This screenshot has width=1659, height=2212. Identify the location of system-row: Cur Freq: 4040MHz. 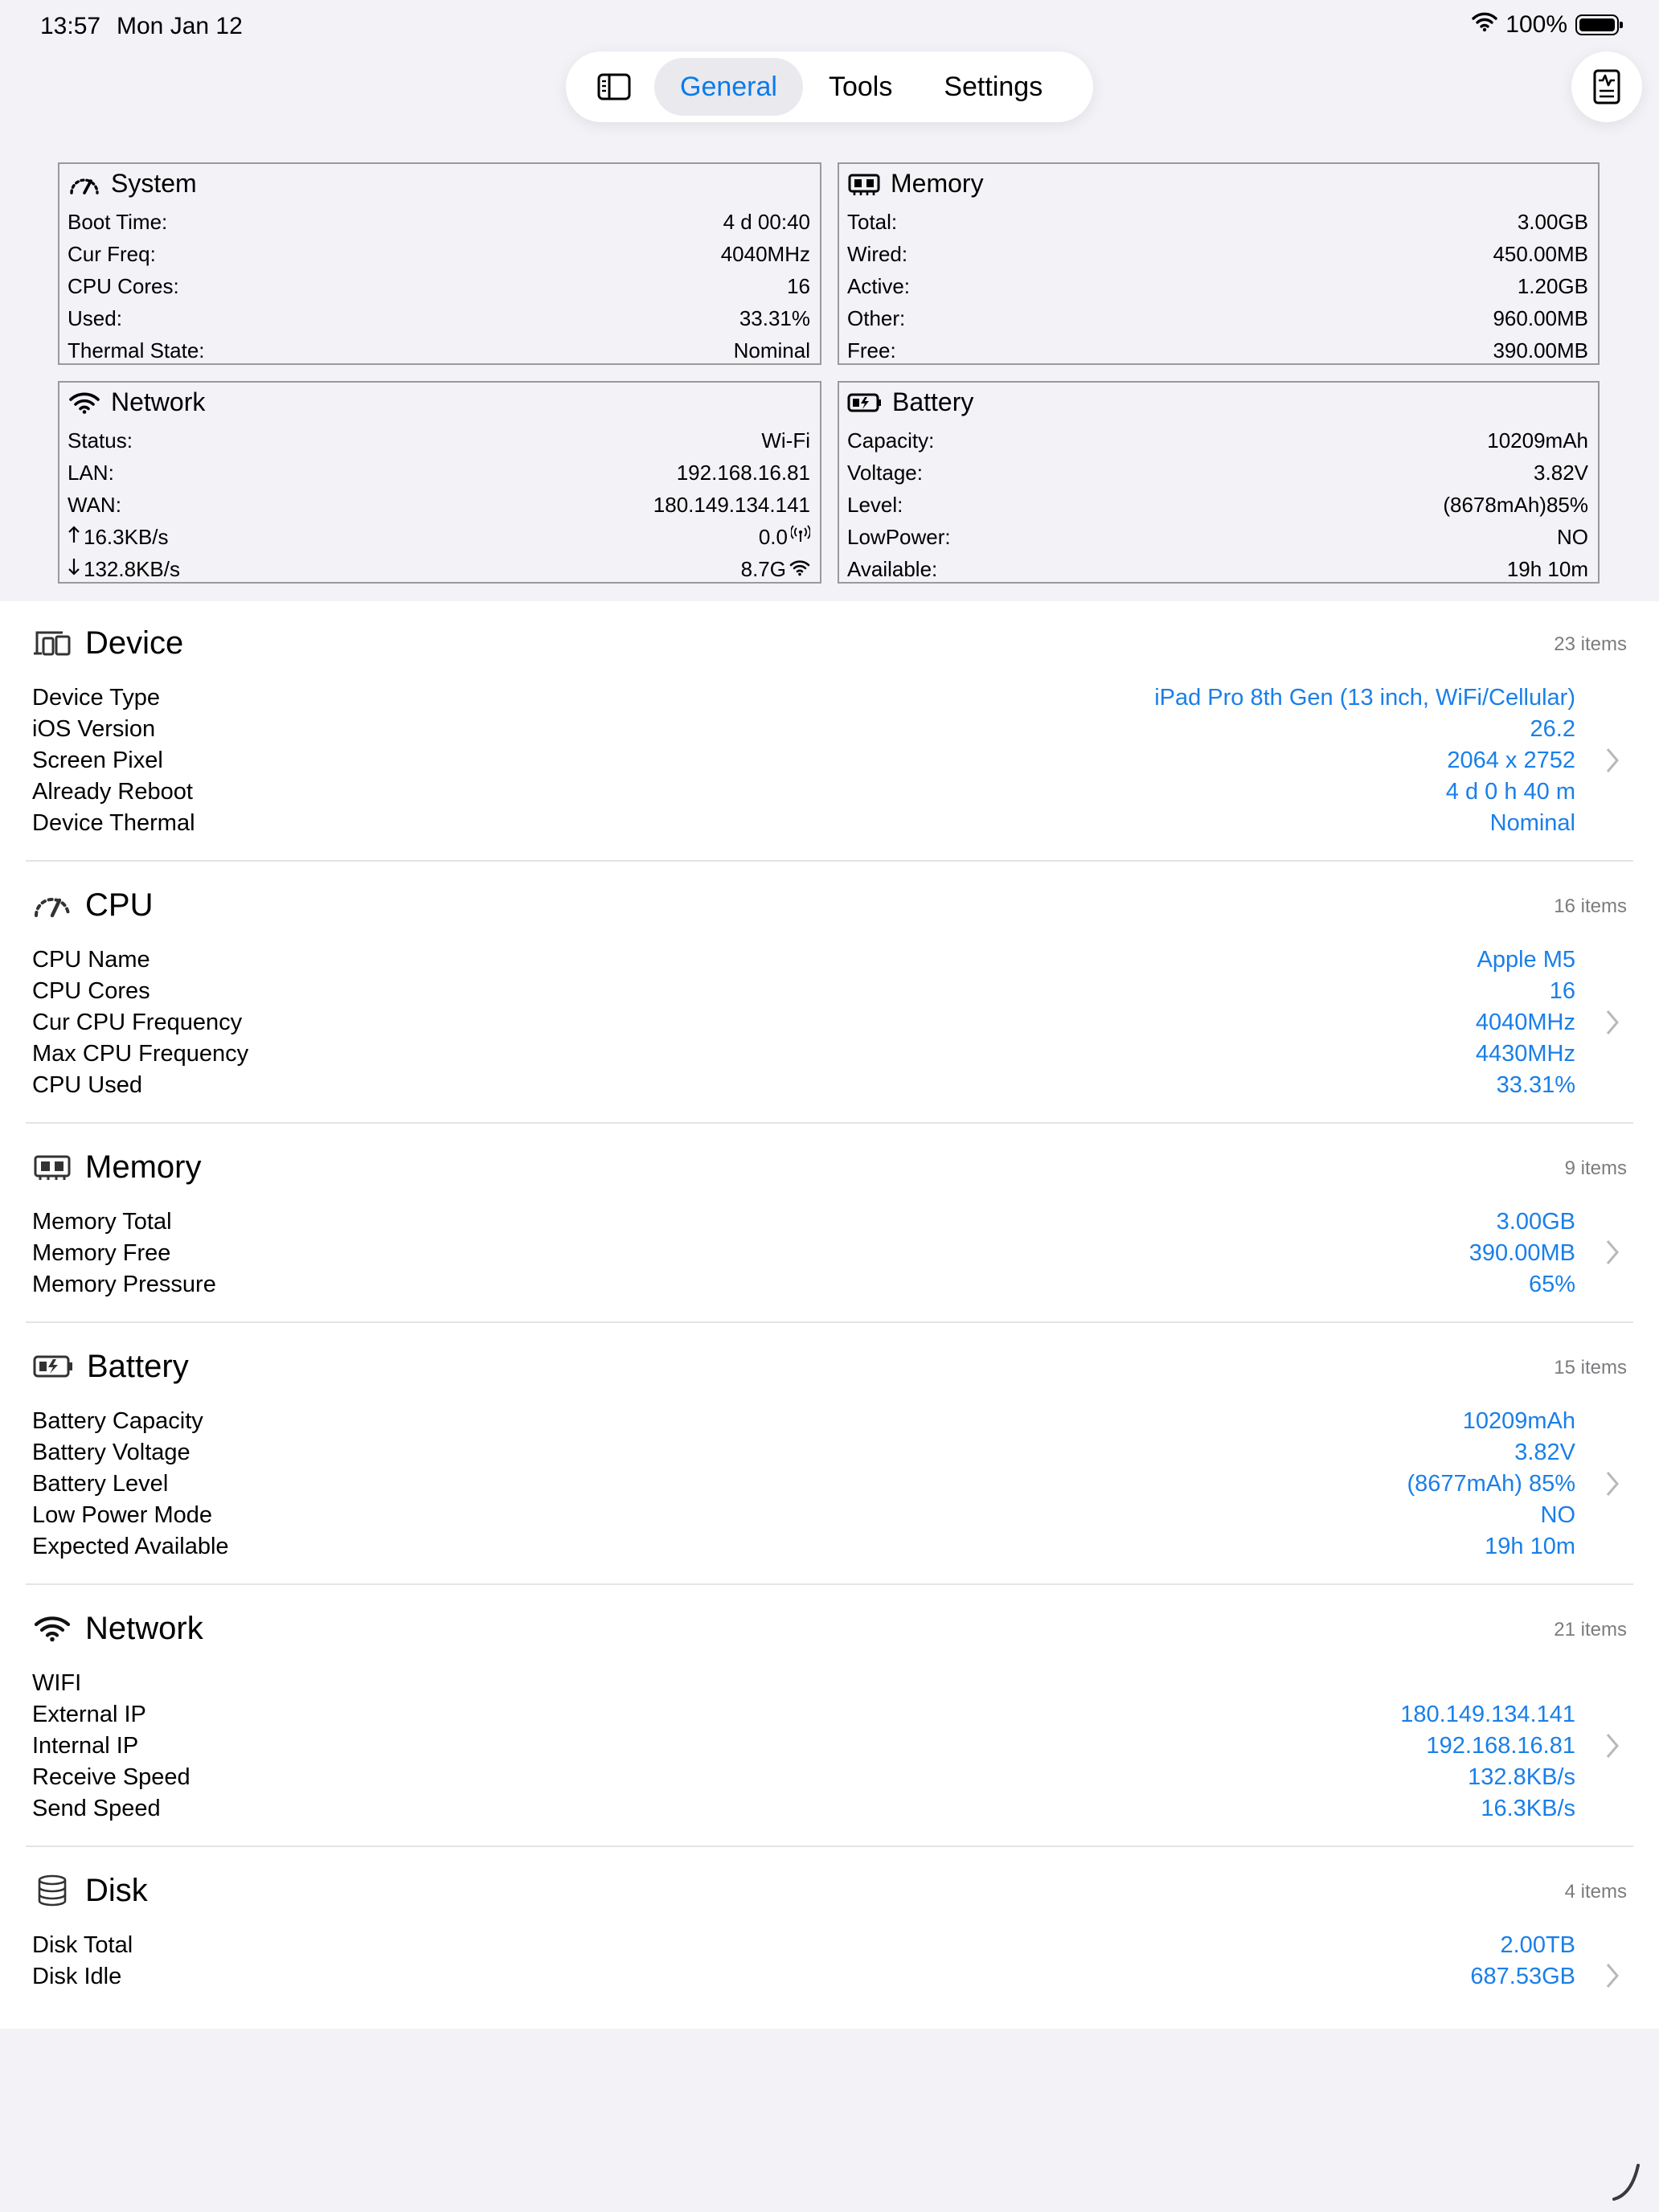
(439, 254).